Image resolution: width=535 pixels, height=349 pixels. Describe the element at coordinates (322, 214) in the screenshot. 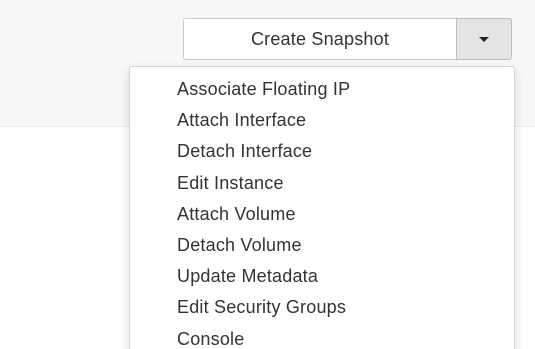

I see `menu-item-attach-volume: Attach Volume` at that location.